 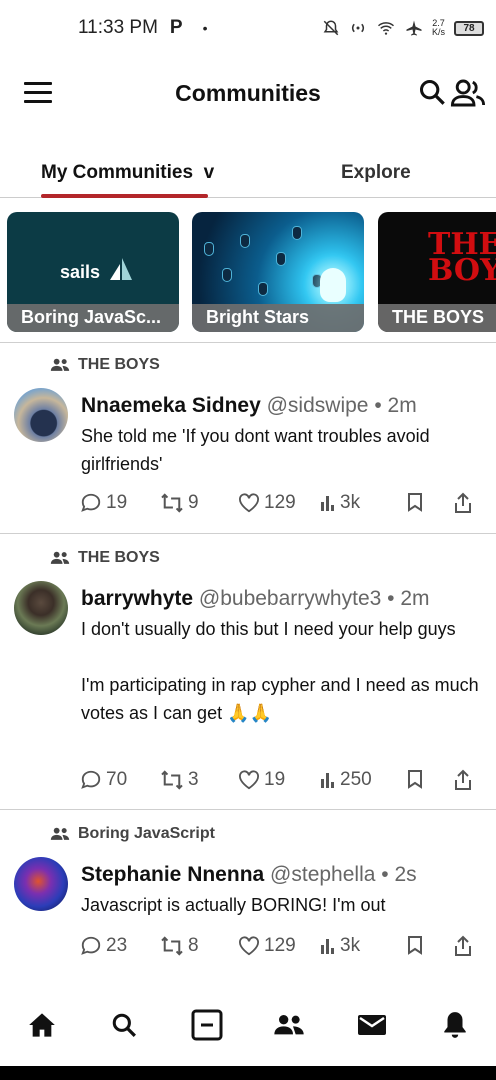 What do you see at coordinates (278, 272) in the screenshot?
I see `community-card-bright-stars: Bright Stars` at bounding box center [278, 272].